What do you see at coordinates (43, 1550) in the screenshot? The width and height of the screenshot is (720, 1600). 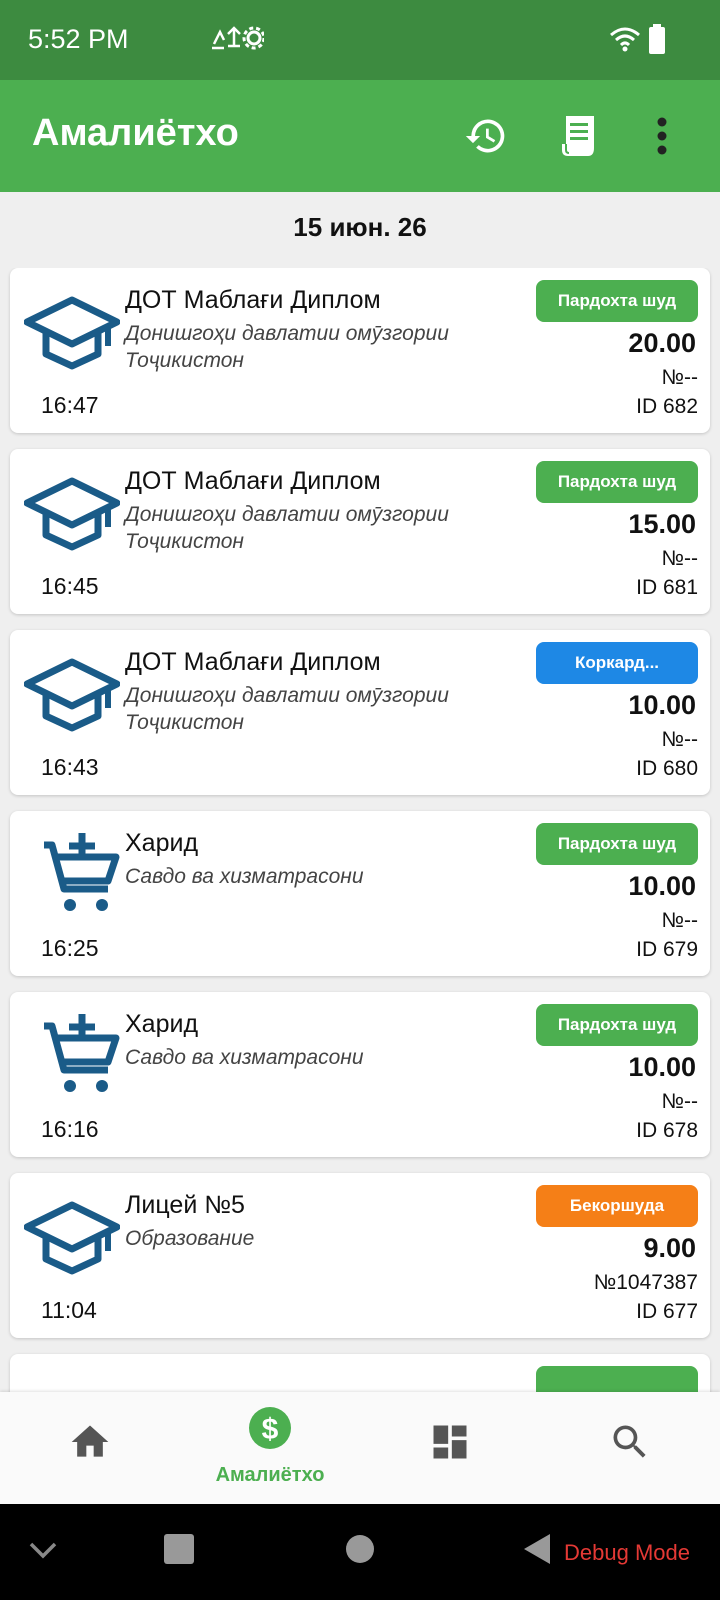 I see `chevron-down-icon` at bounding box center [43, 1550].